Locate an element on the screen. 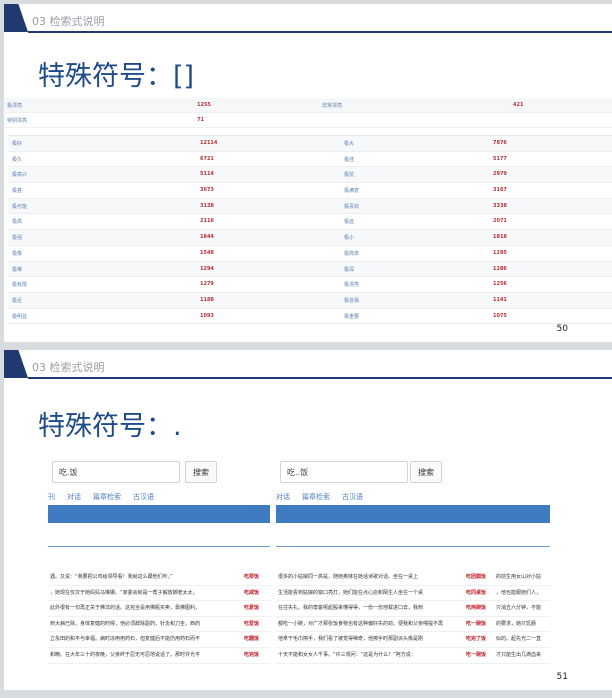 The height and width of the screenshot is (698, 612). term-cell: 极好 is located at coordinates (17, 143).